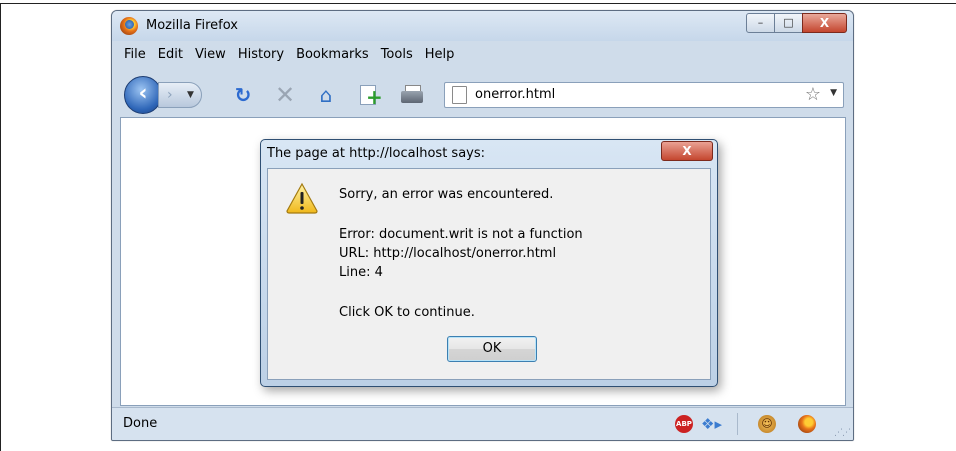  What do you see at coordinates (767, 424) in the screenshot?
I see `greasemonkey-icon: ☺` at bounding box center [767, 424].